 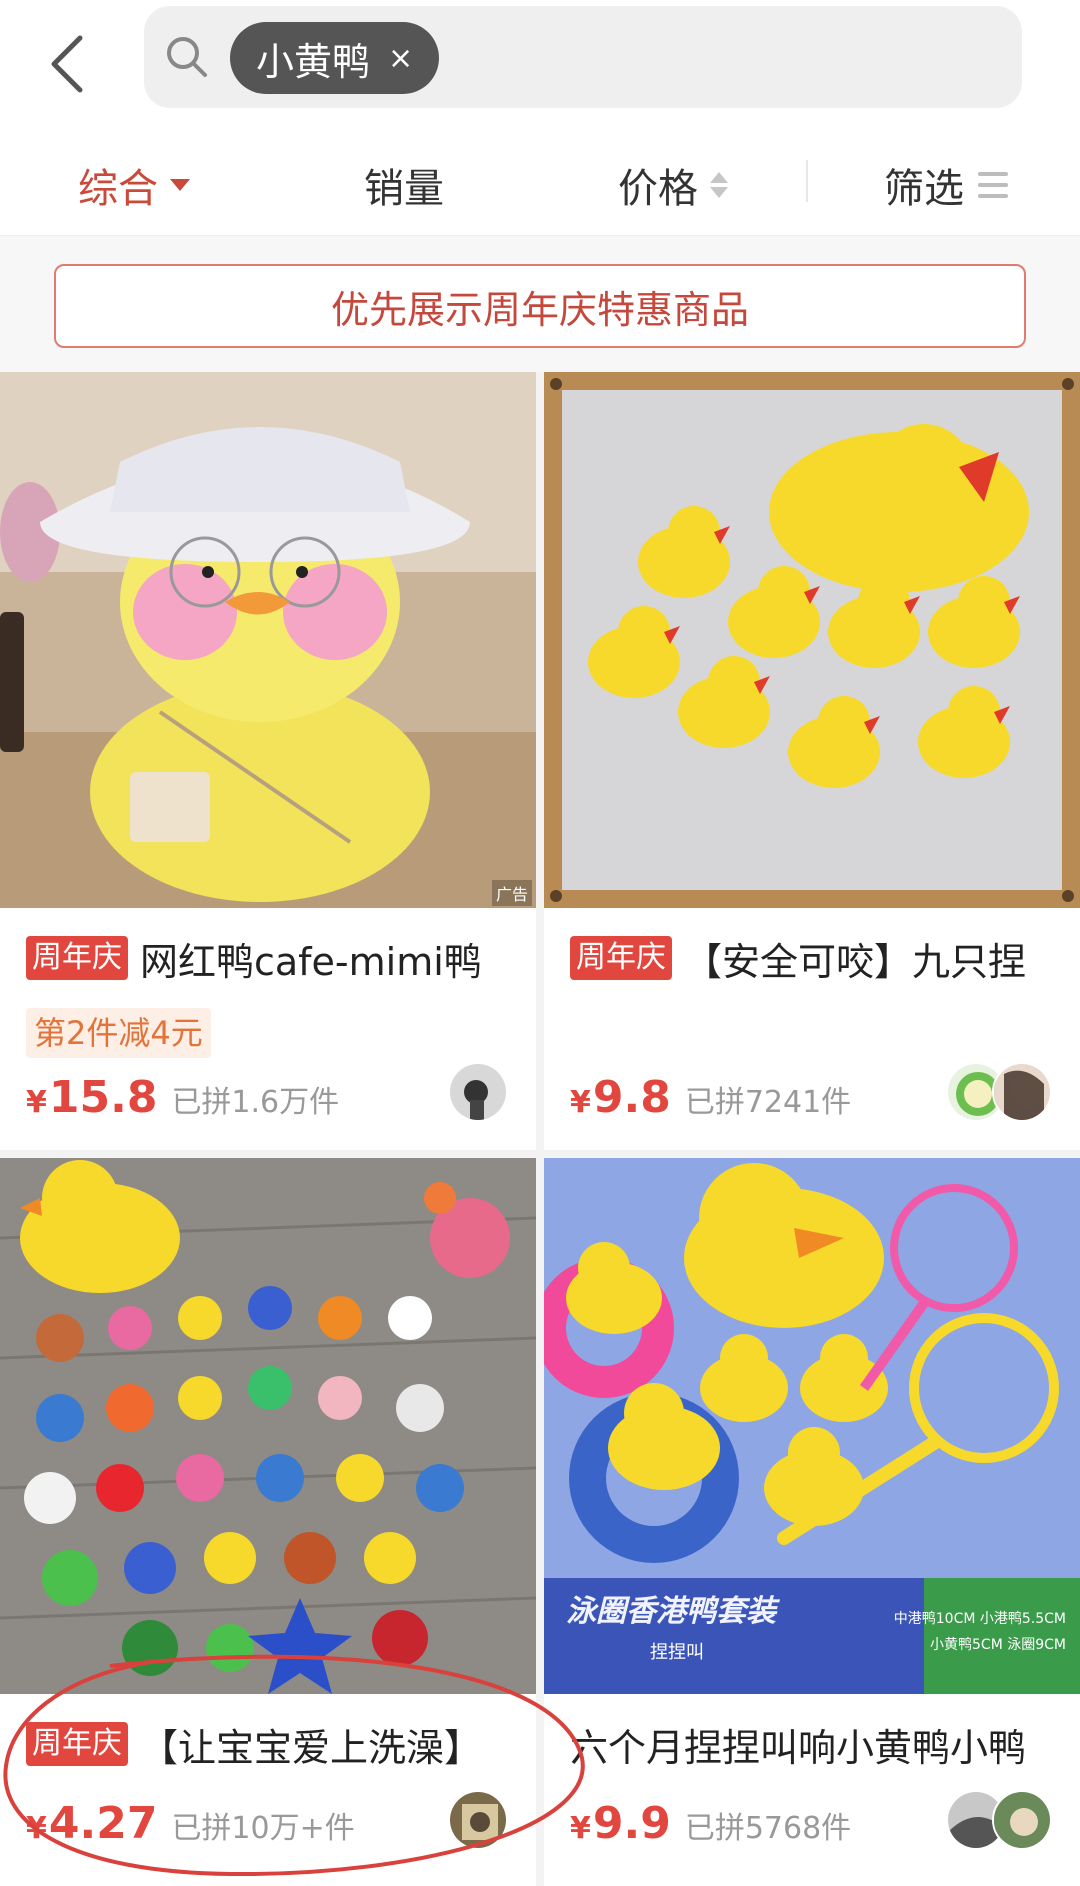 I want to click on product-title-row: 周年庆 【让宝宝爱上洗澡】, so click(x=272, y=1744).